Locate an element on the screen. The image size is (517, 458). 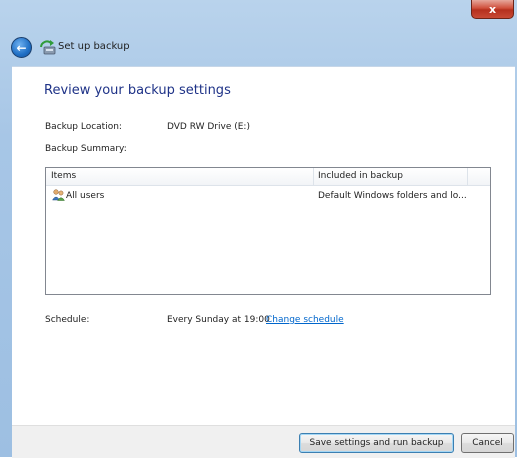
users-icon is located at coordinates (58, 195).